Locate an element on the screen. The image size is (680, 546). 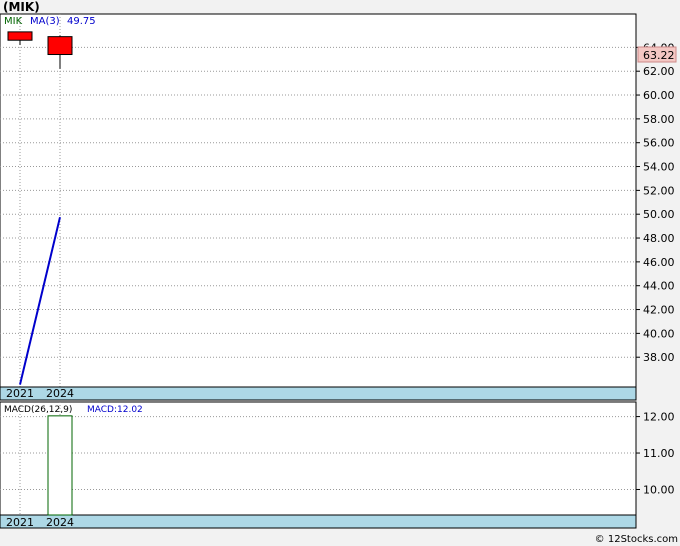
macd-tick-label: 11.00 is located at coordinates (659, 453).